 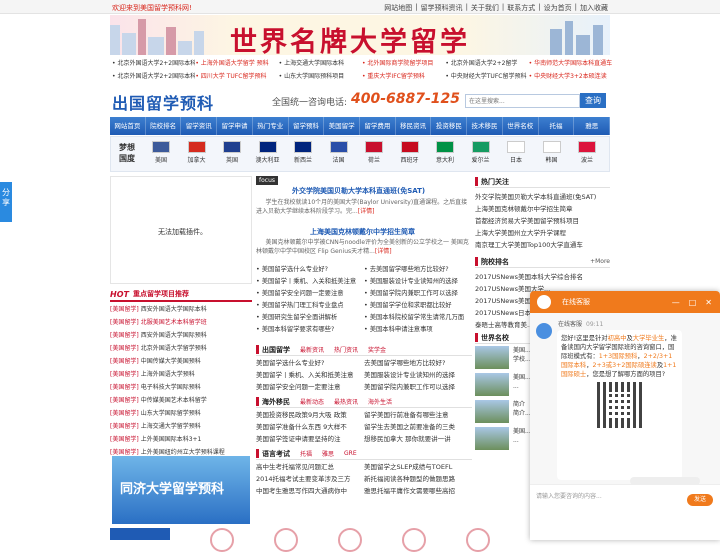 What do you see at coordinates (558, 8) in the screenshot?
I see `top-link: 设为首页` at bounding box center [558, 8].